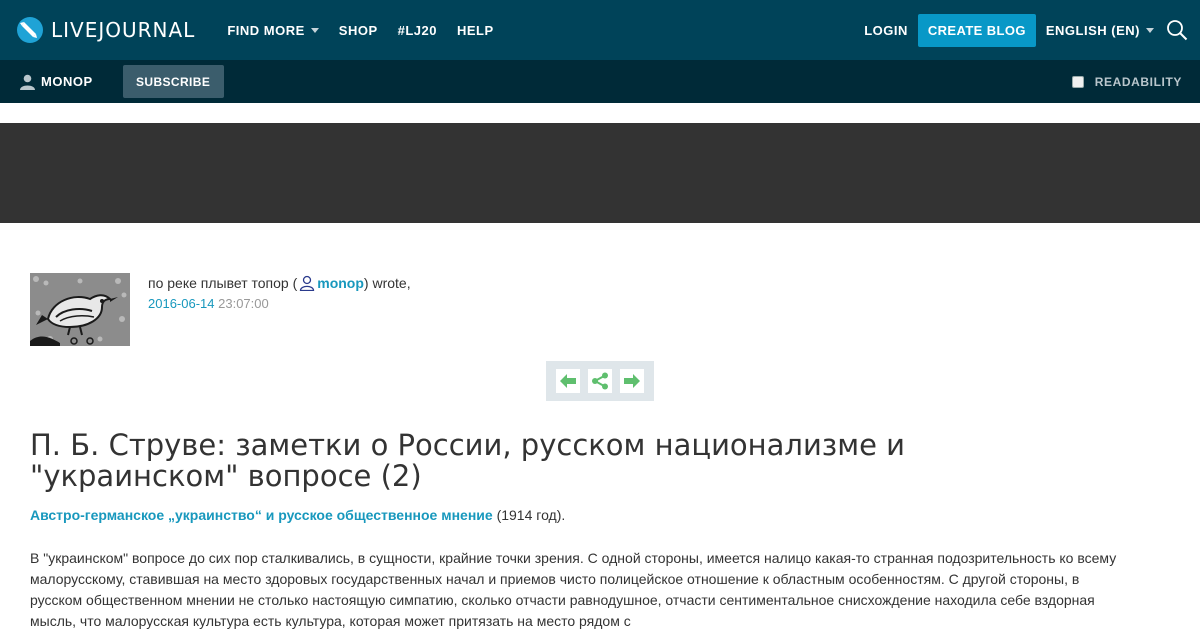  Describe the element at coordinates (30, 30) in the screenshot. I see `livejournal-logo-icon` at that location.